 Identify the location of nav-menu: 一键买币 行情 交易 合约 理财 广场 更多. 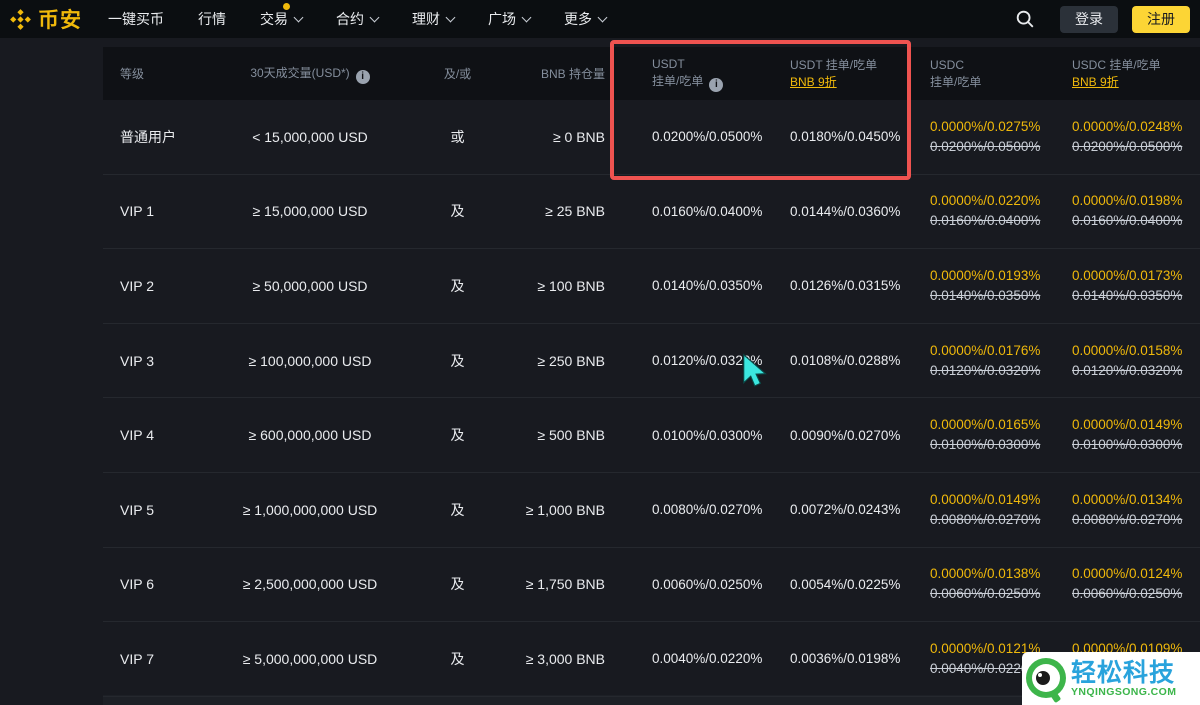
(358, 16).